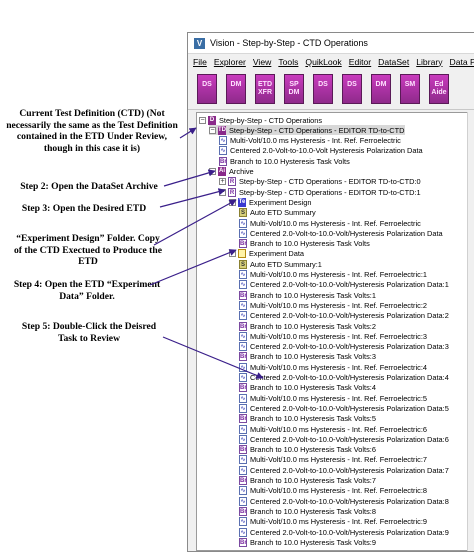  What do you see at coordinates (213, 357) in the screenshot?
I see `arrow-step5` at bounding box center [213, 357].